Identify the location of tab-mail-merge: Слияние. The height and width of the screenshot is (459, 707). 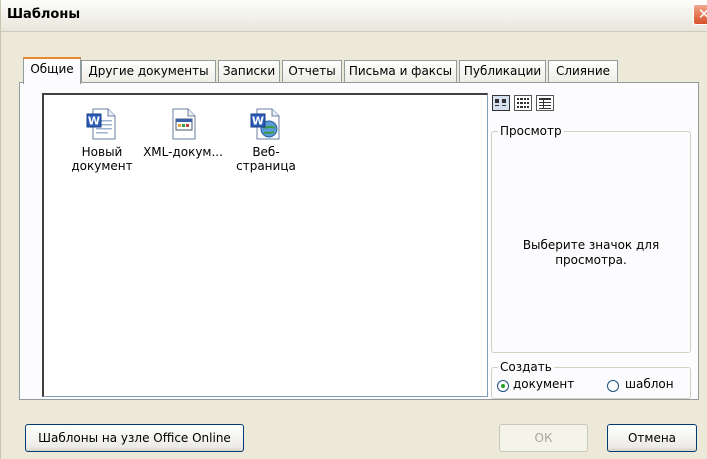
(583, 71).